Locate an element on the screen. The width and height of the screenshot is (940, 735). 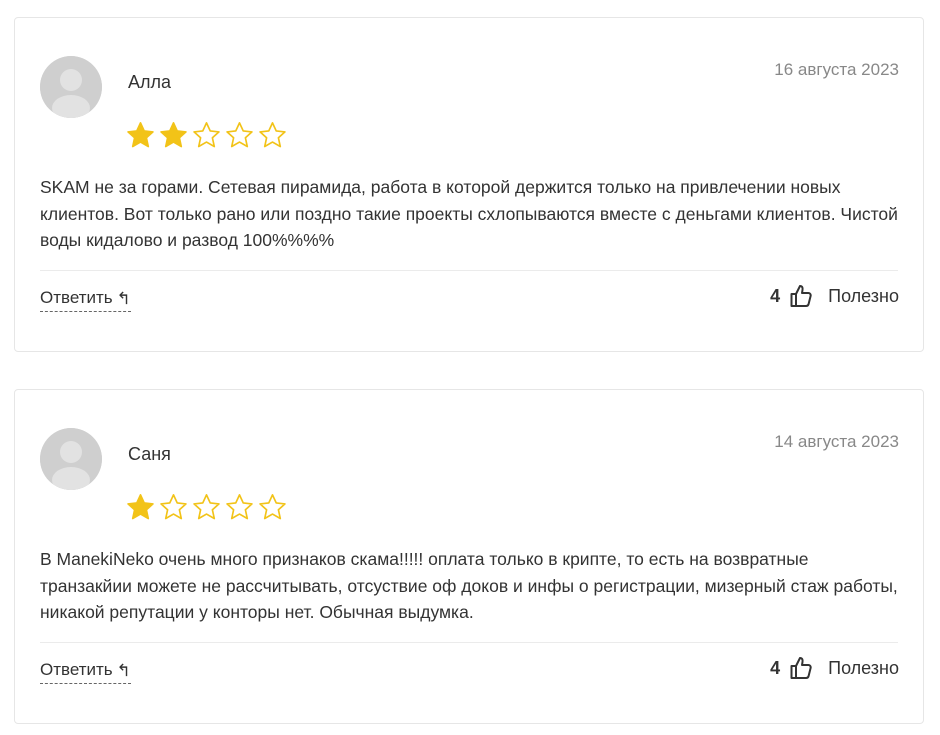
review-author: Алла is located at coordinates (150, 82).